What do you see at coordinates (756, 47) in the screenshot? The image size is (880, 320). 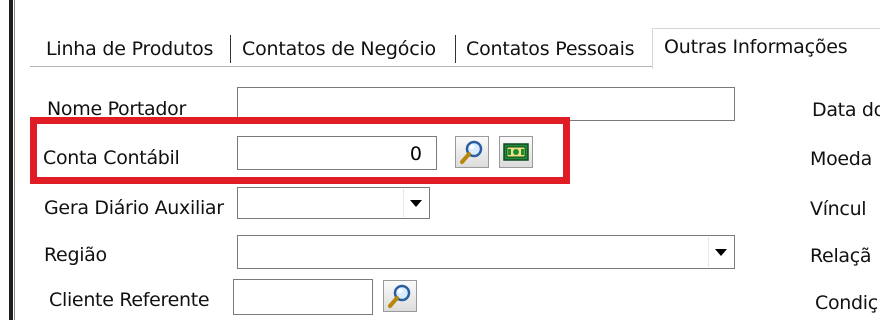 I see `tab-outras-informacoes: Outras Informações` at bounding box center [756, 47].